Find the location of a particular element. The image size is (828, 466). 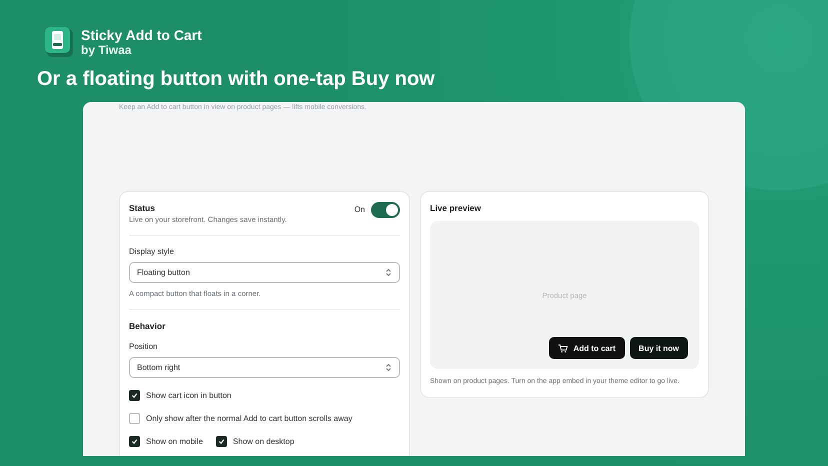

app-vendor: by Tiwaa is located at coordinates (106, 50).